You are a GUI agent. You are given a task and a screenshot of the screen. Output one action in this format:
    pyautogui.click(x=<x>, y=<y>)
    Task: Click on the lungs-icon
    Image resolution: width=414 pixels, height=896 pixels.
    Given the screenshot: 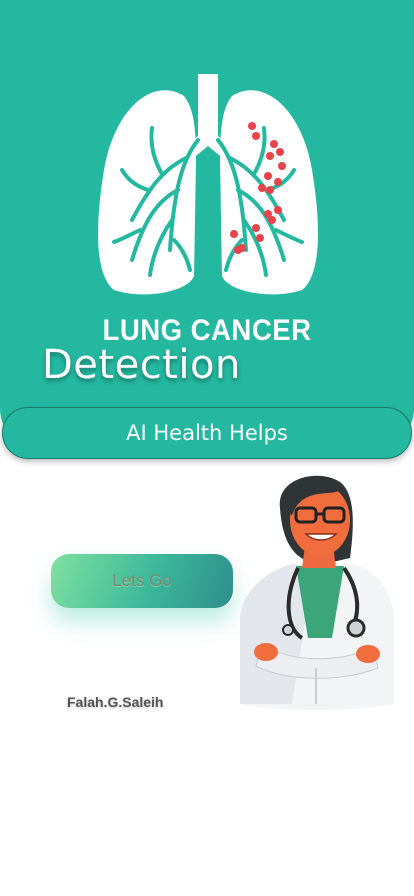 What is the action you would take?
    pyautogui.click(x=208, y=184)
    